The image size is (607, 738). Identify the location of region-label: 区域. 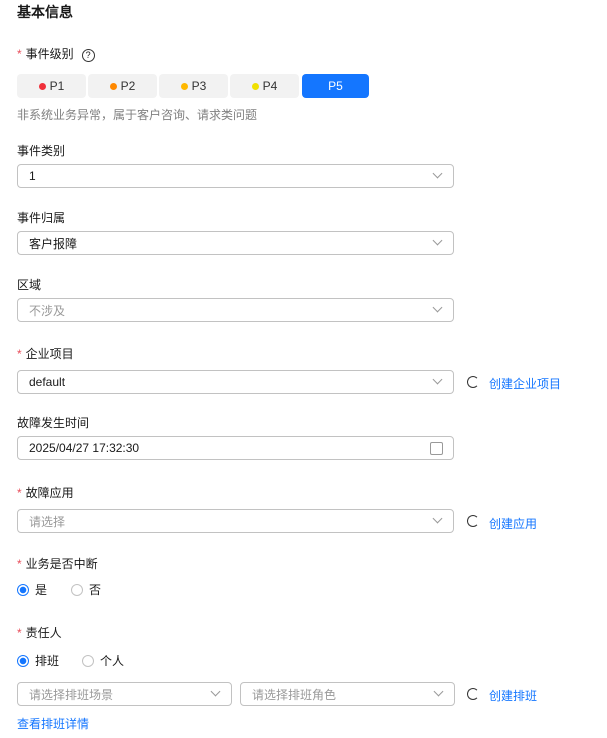
(29, 285).